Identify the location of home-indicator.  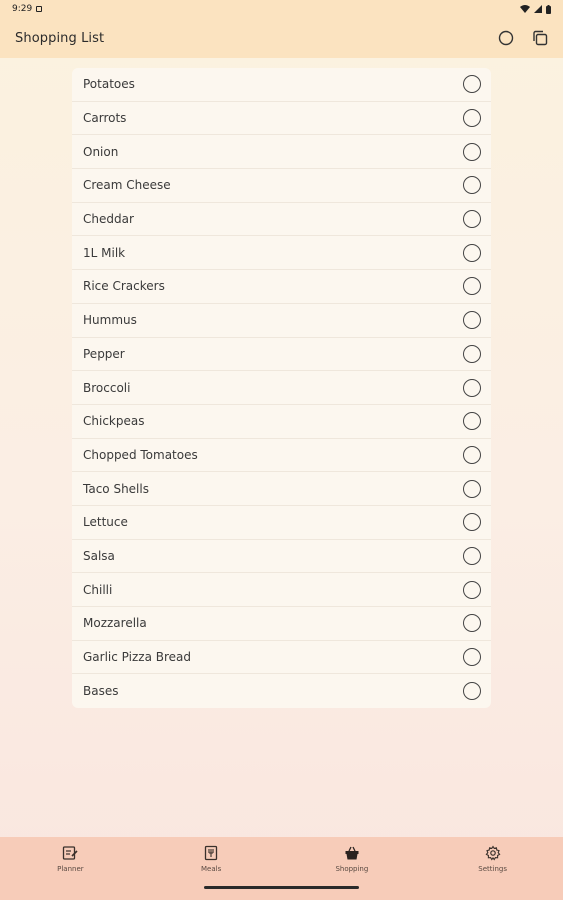
(281, 887).